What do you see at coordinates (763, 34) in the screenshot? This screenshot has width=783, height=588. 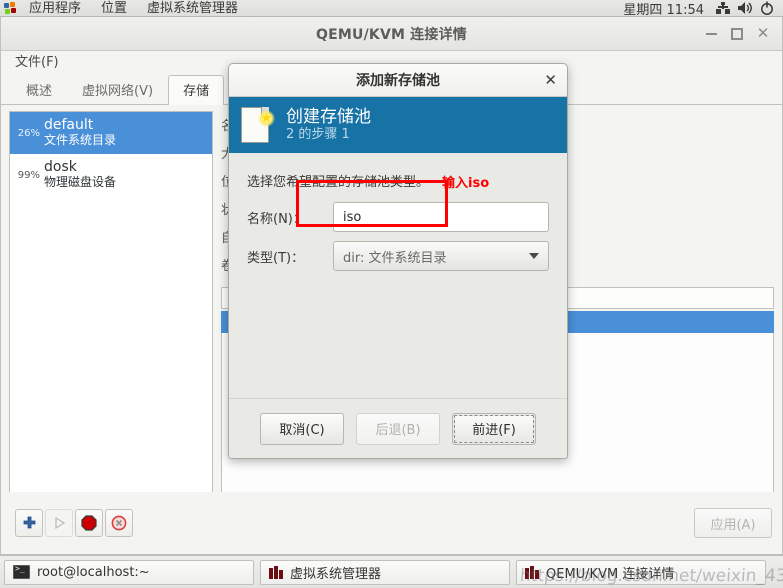 I see `close-icon: ✕` at bounding box center [763, 34].